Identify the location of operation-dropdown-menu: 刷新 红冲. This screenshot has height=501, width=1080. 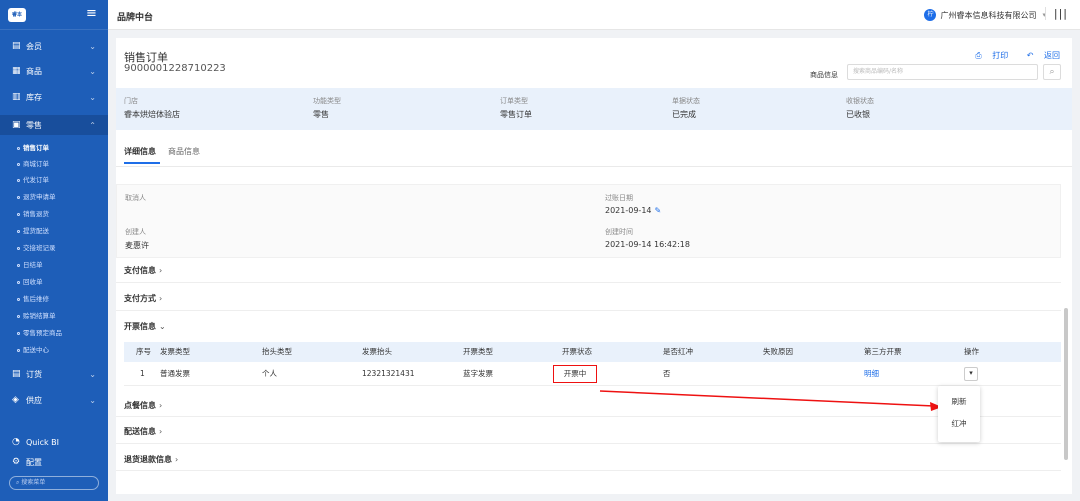
(959, 414).